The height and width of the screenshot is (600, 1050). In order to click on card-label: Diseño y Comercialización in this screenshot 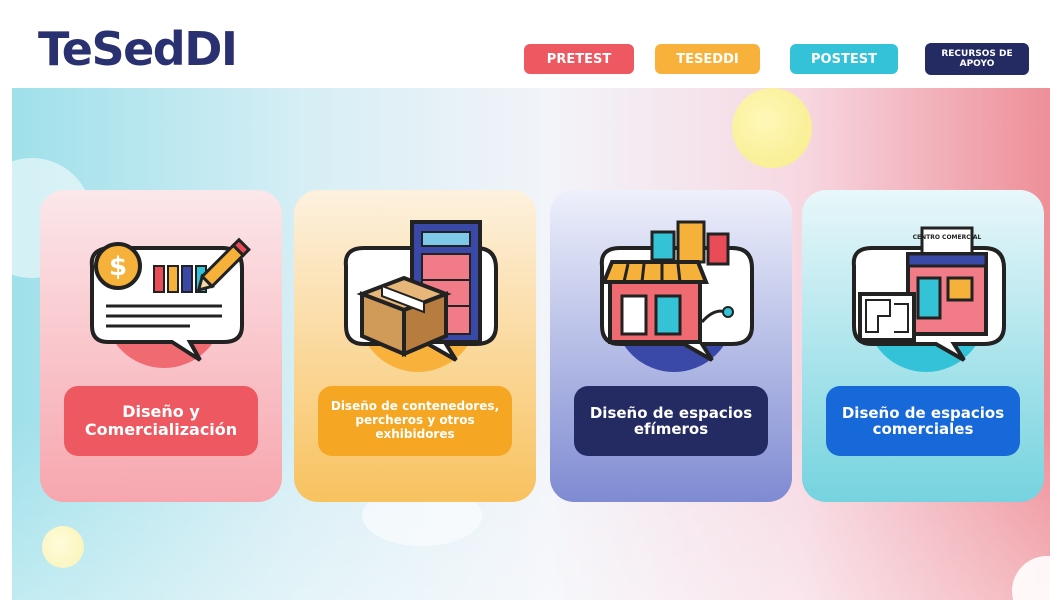, I will do `click(161, 421)`.